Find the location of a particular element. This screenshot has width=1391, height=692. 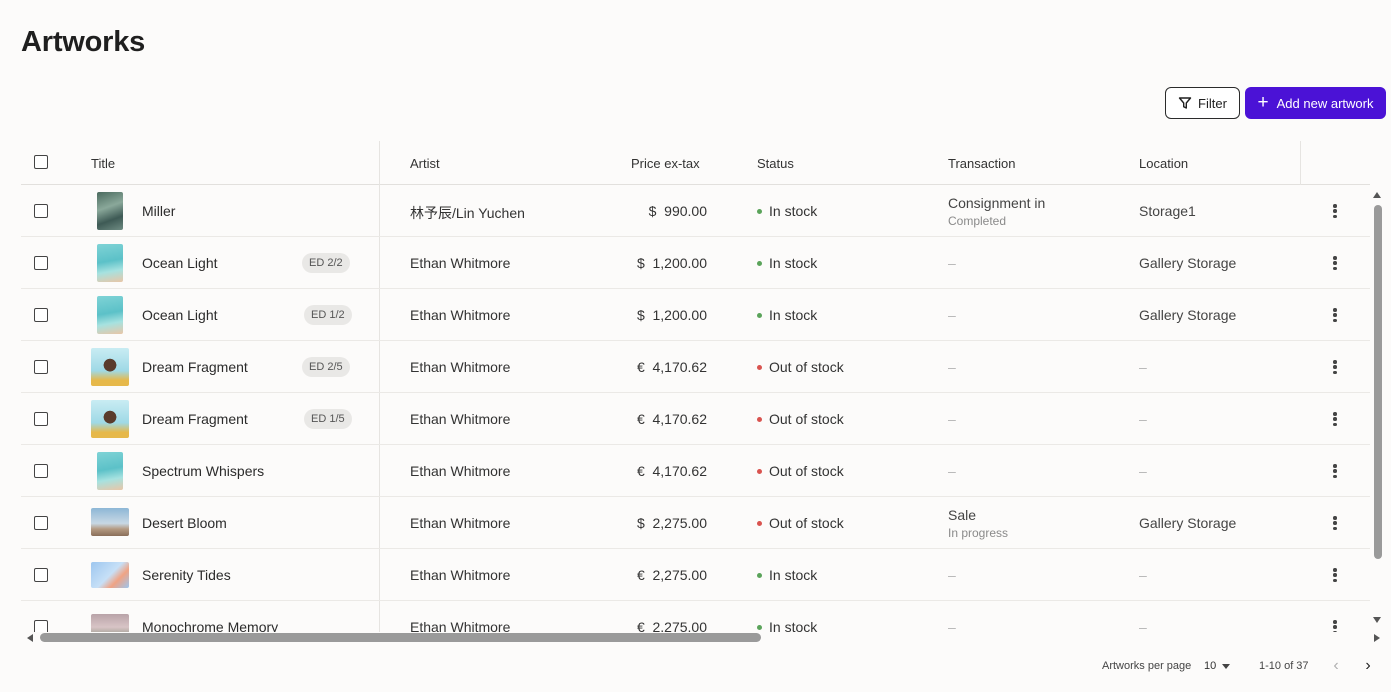

horizontal-scrollbar-thumb is located at coordinates (400, 637).